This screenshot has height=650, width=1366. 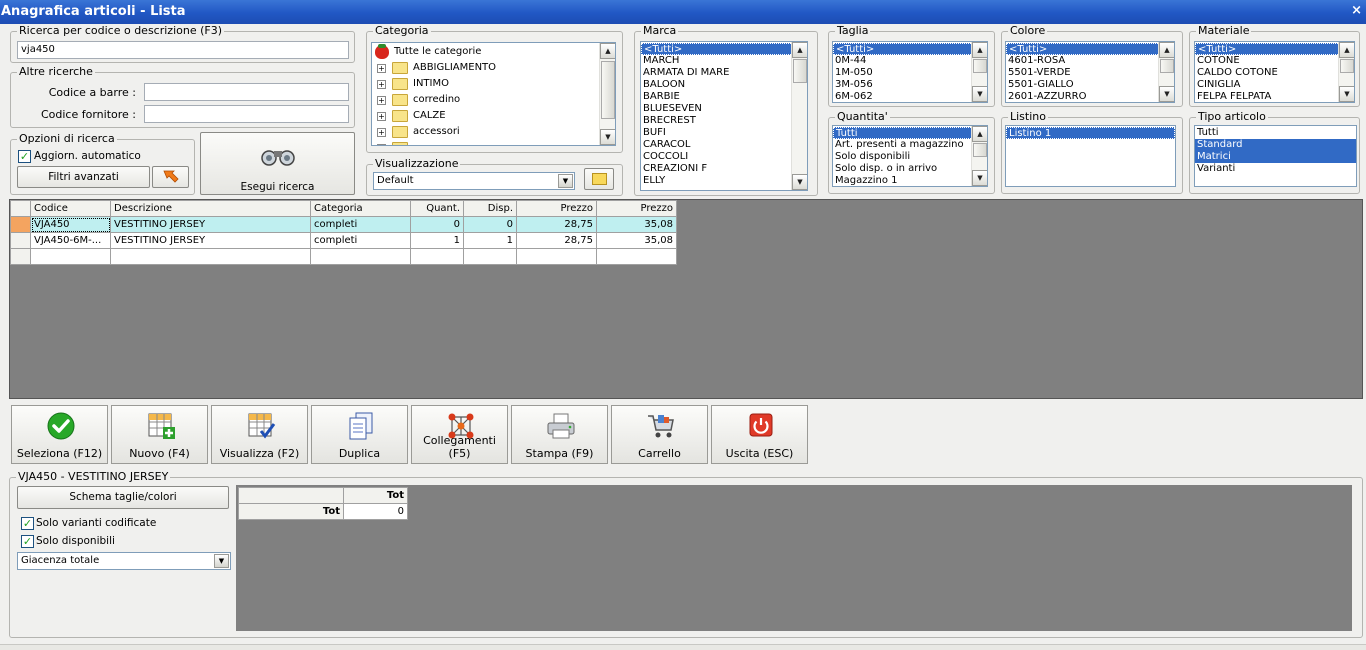 I want to click on brand-item: MARCH, so click(x=724, y=61).